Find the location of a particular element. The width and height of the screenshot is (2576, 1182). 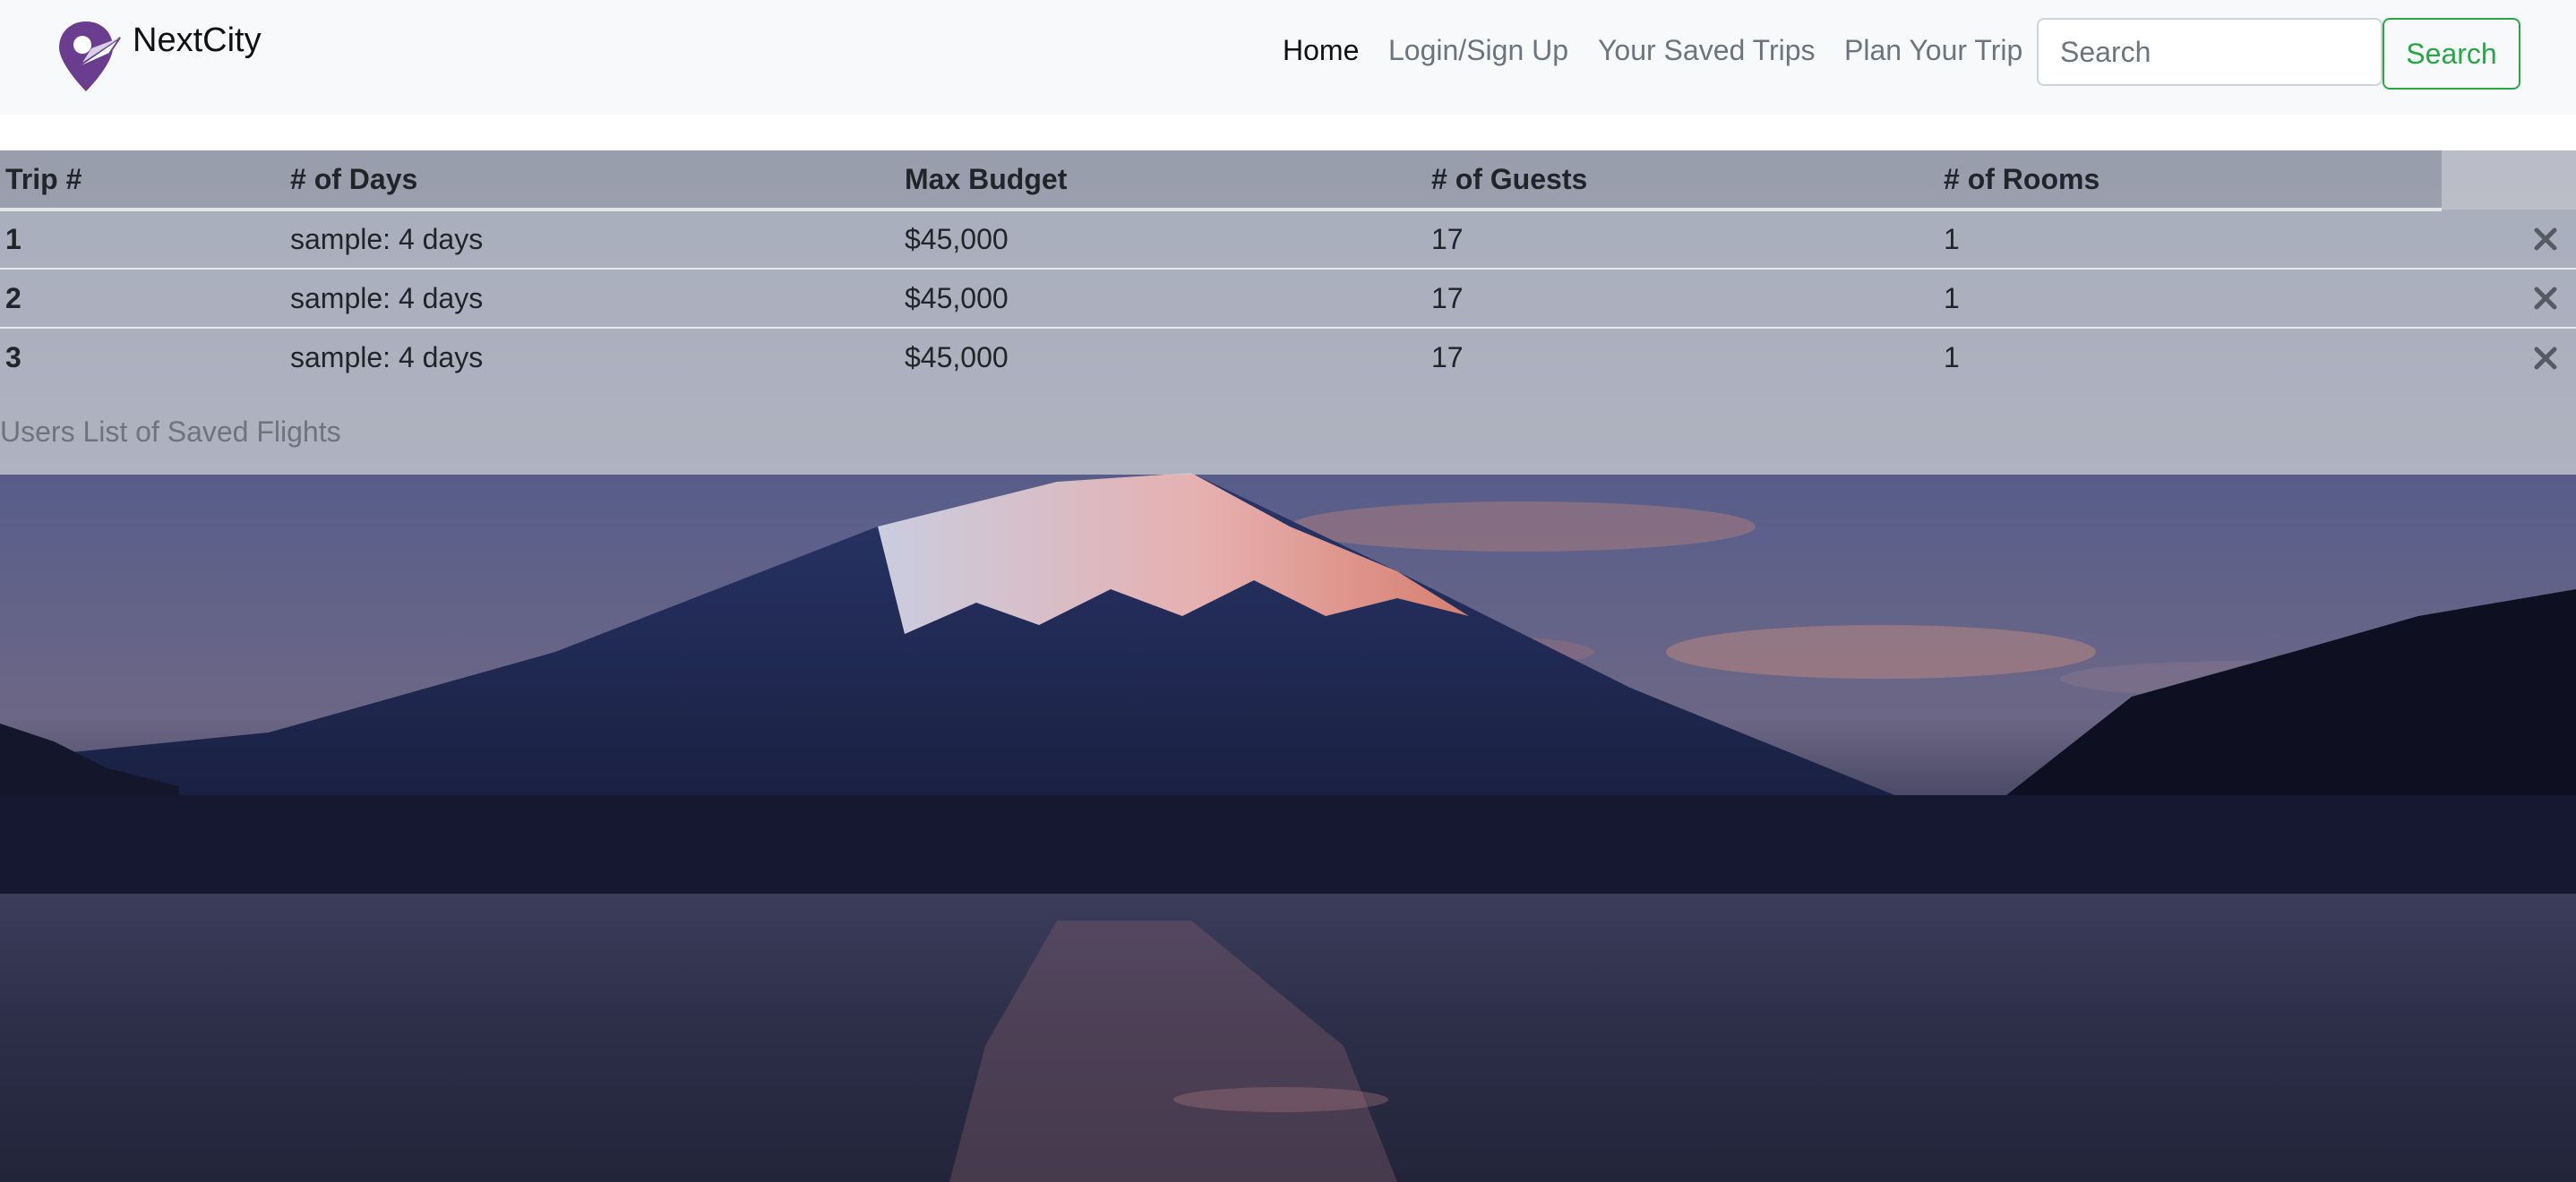

search-input is located at coordinates (2210, 52).